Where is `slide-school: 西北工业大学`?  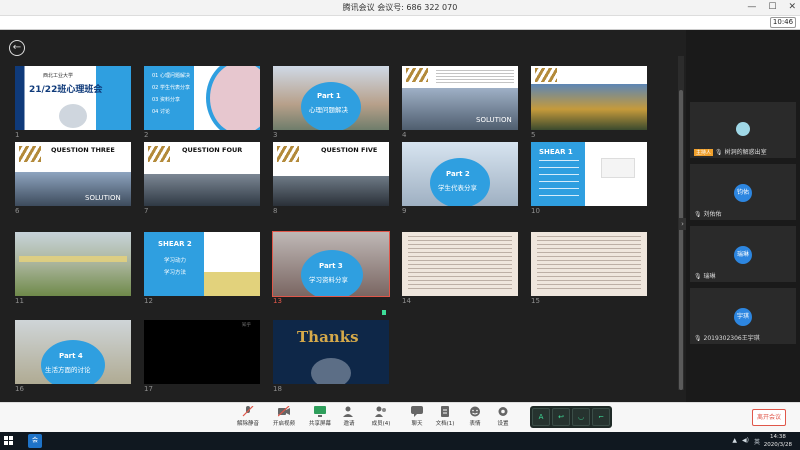 slide-school: 西北工业大学 is located at coordinates (58, 76).